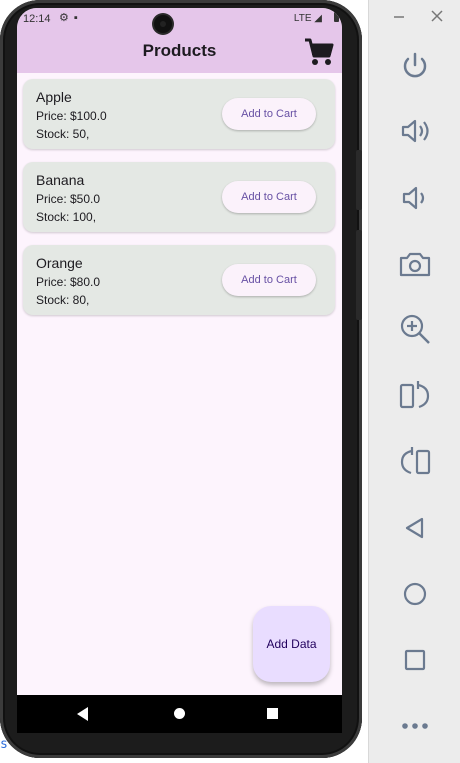  I want to click on product-stock: Stock: 50,, so click(63, 134).